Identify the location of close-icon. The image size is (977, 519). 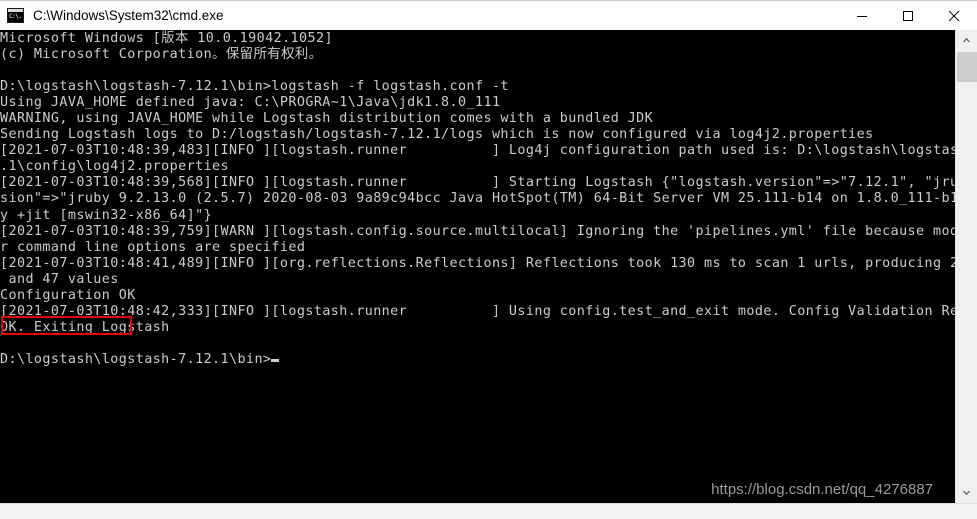
(954, 15).